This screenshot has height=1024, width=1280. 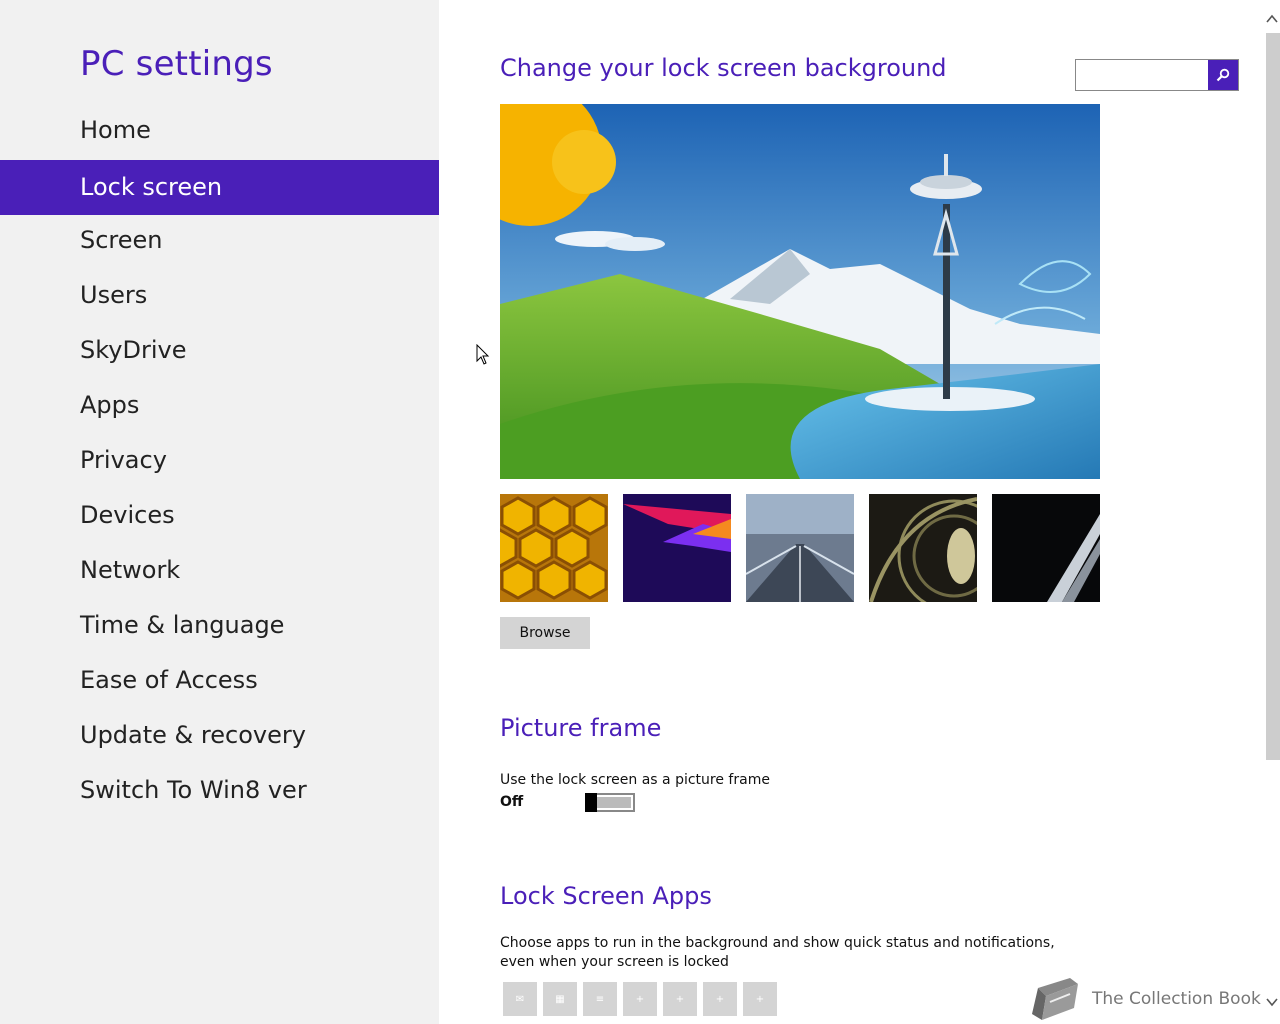 What do you see at coordinates (581, 728) in the screenshot?
I see `picture-frame-heading: Picture frame` at bounding box center [581, 728].